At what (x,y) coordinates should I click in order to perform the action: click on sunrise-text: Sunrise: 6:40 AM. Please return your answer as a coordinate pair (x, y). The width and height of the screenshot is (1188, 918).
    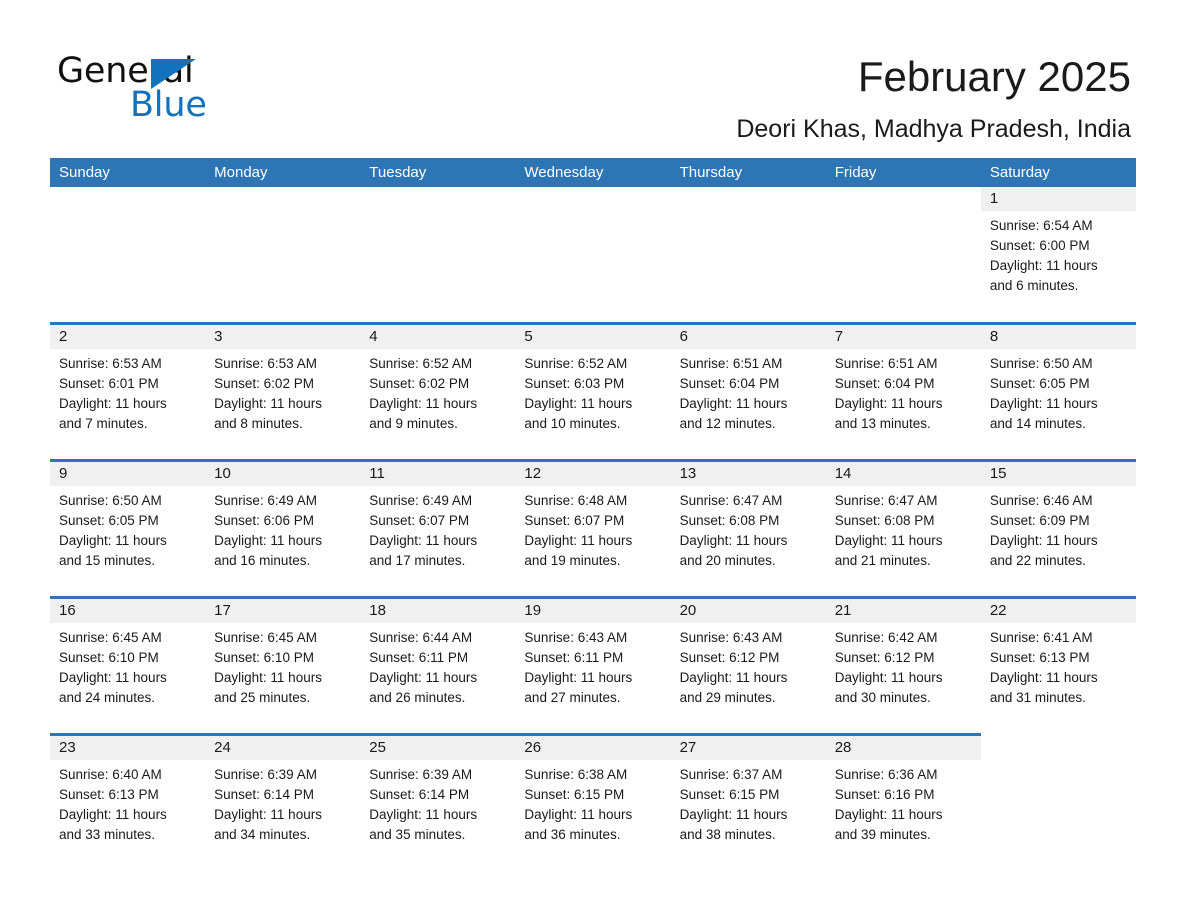
    Looking at the image, I should click on (110, 774).